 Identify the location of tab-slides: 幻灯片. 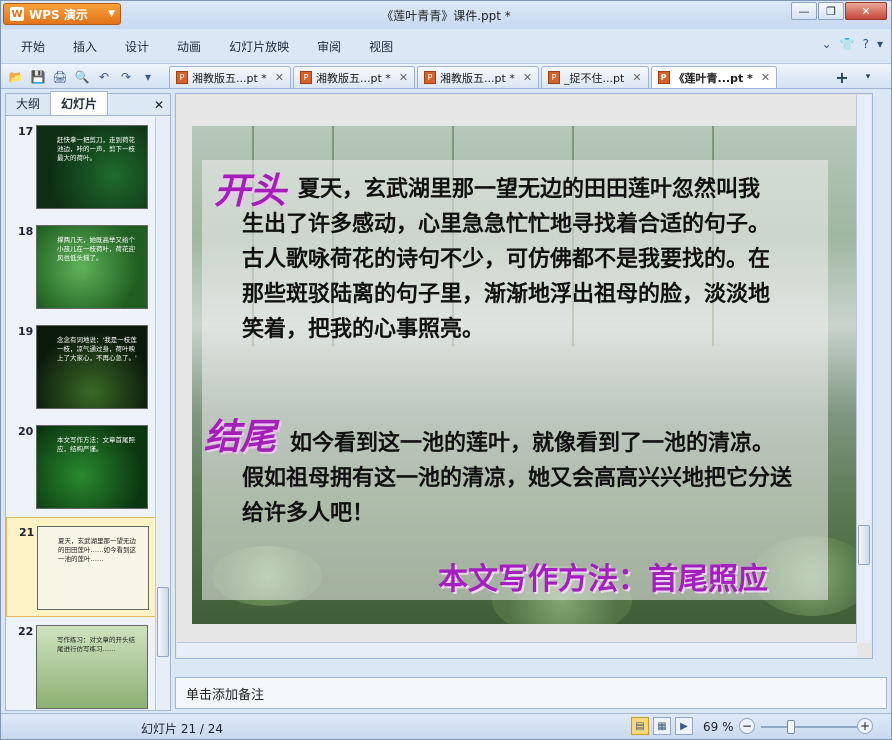
(79, 103).